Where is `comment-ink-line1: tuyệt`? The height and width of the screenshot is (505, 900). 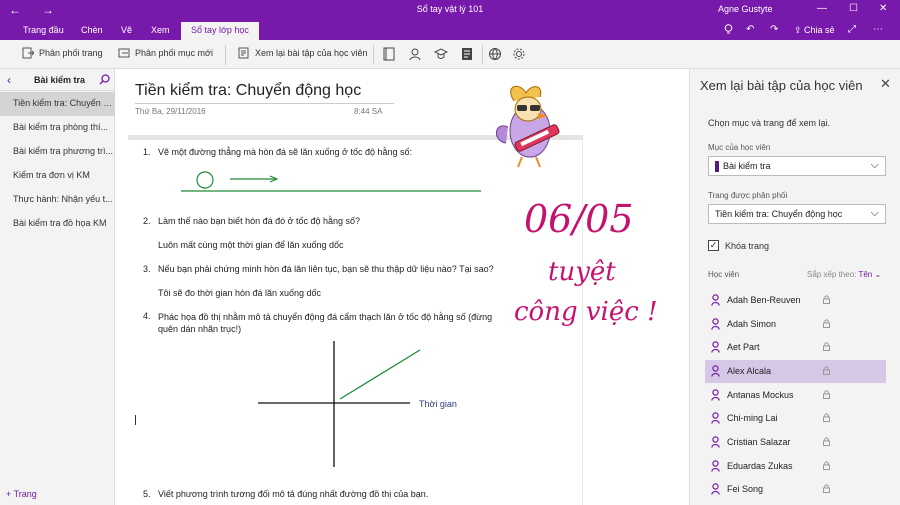
comment-ink-line1: tuyệt is located at coordinates (582, 272).